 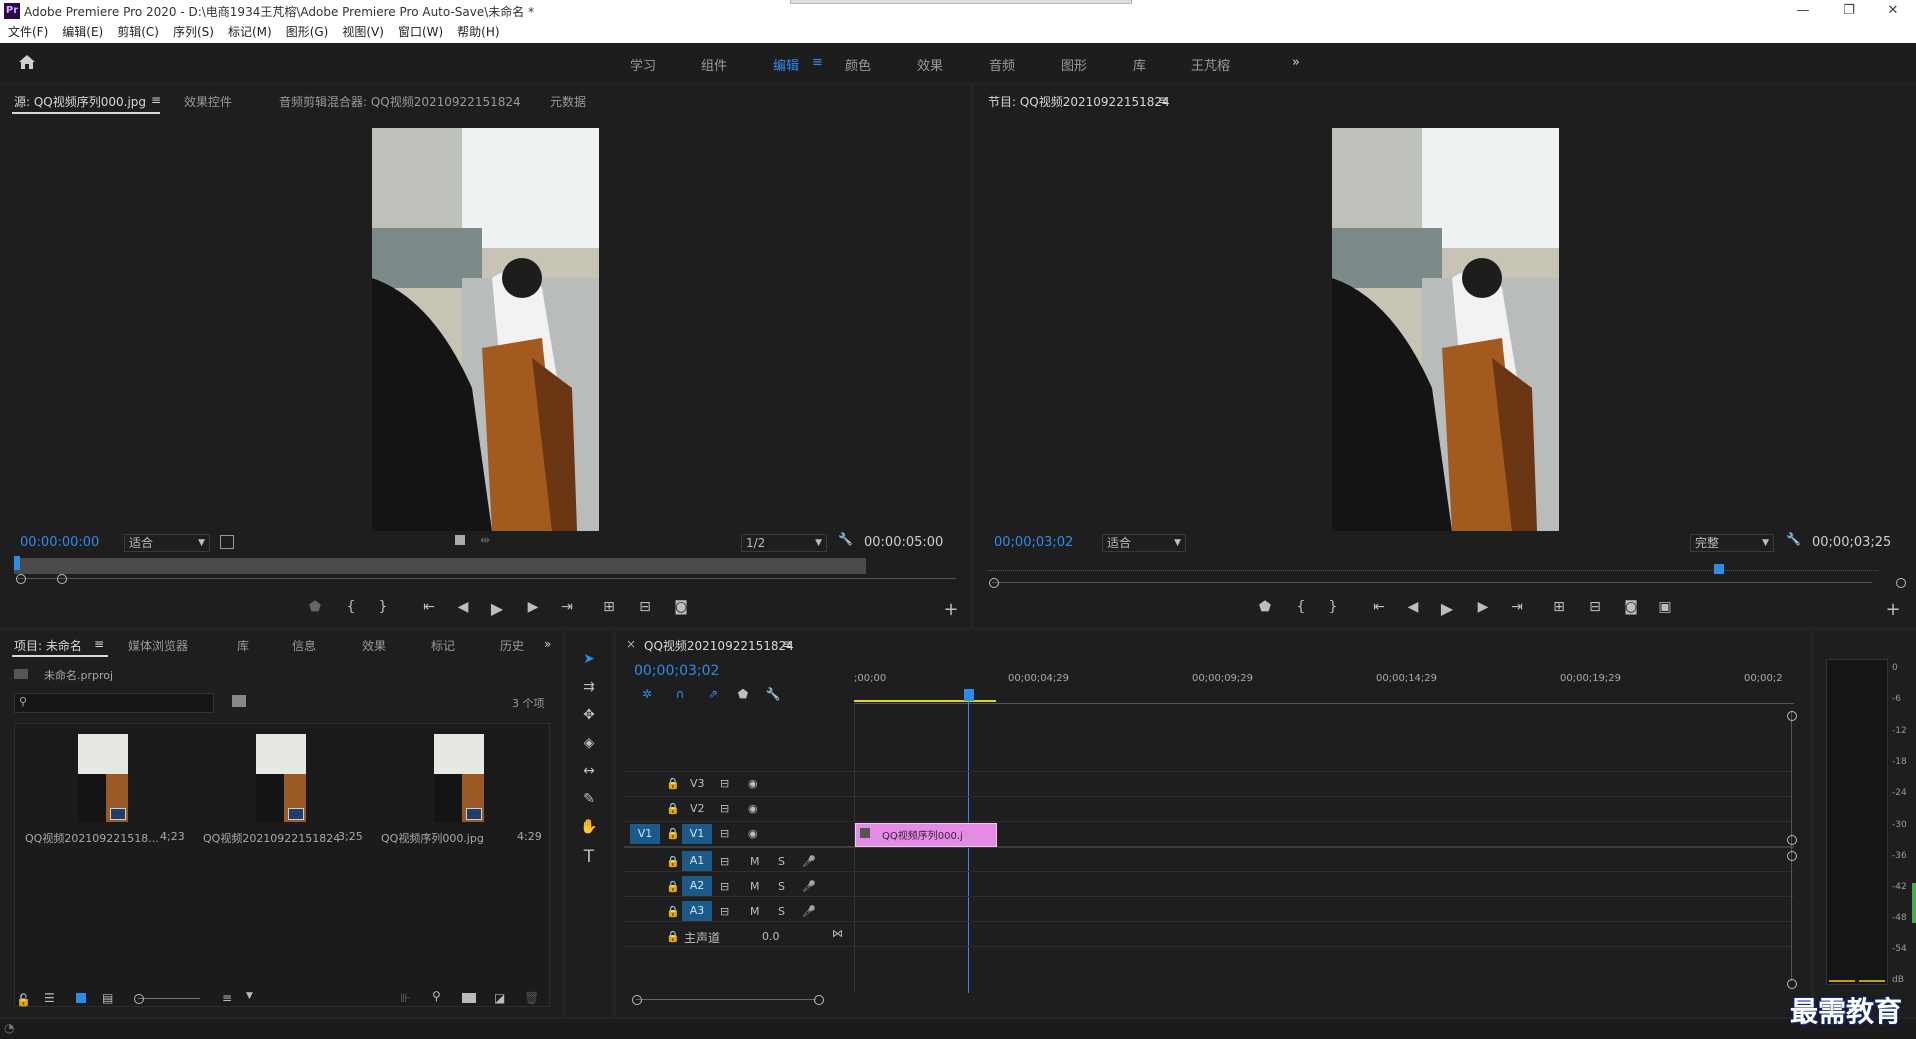 I want to click on track-sync-icon: ⊟, so click(x=724, y=808).